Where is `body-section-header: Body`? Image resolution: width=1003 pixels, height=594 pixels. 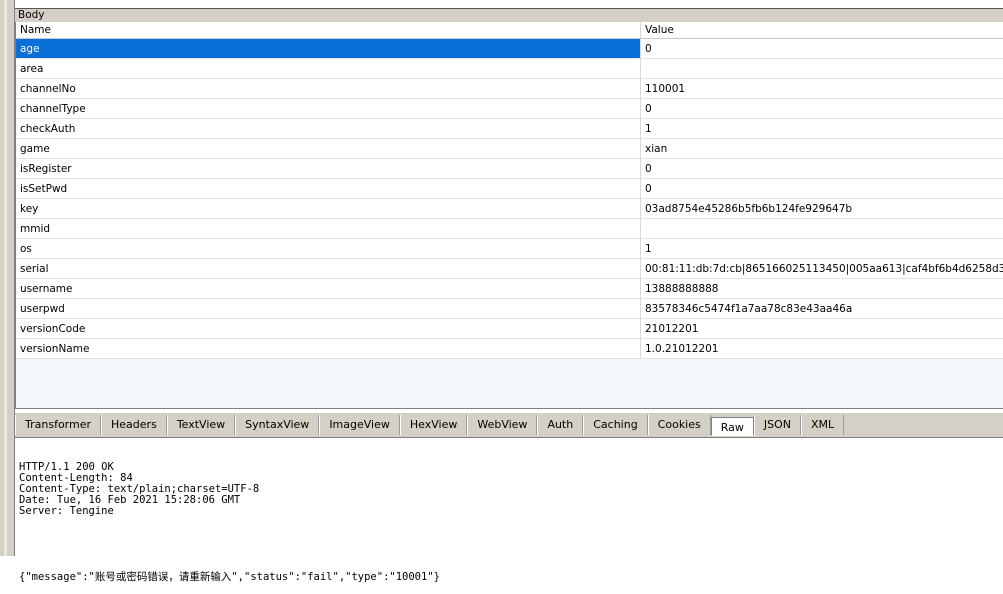
body-section-header: Body is located at coordinates (509, 16).